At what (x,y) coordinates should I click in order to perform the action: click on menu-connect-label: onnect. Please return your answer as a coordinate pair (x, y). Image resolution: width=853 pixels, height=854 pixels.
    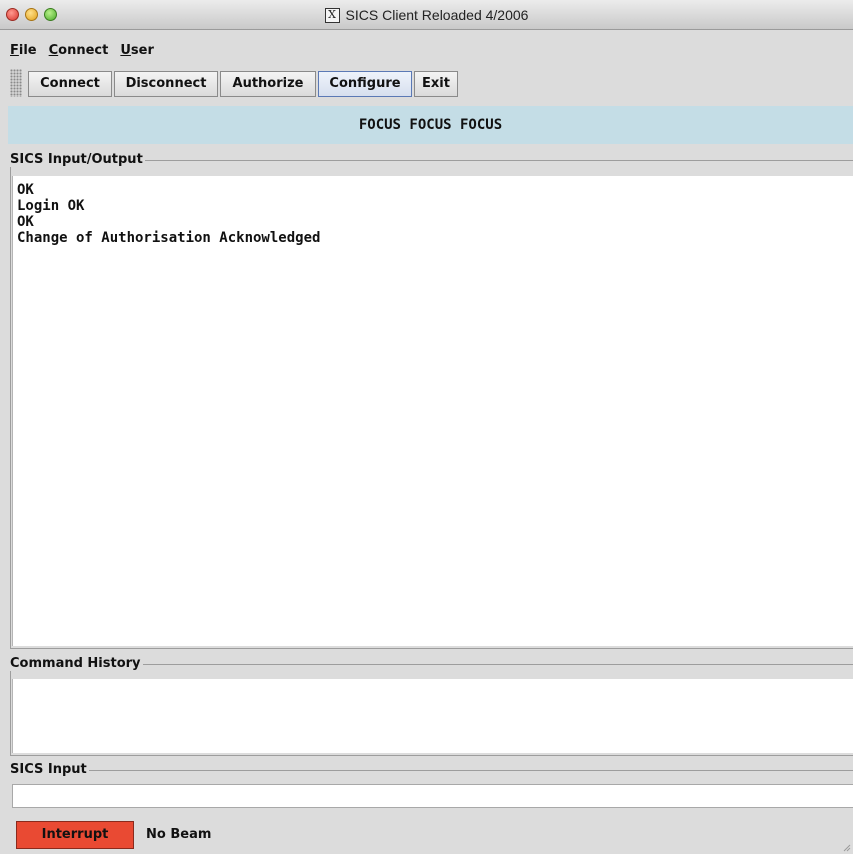
    Looking at the image, I should click on (83, 50).